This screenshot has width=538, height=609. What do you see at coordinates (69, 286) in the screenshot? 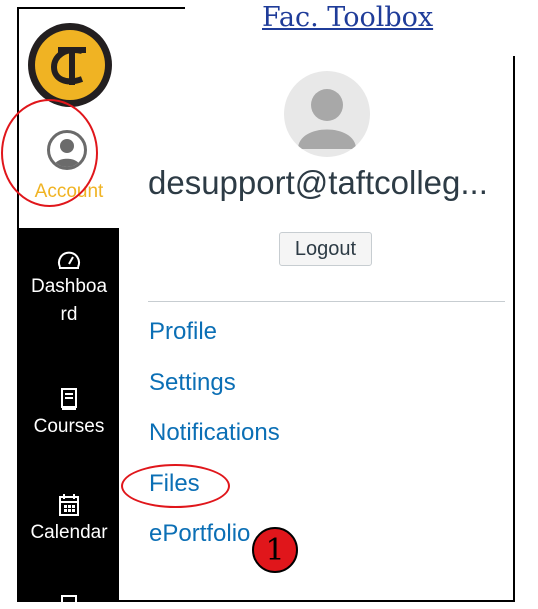
I see `sidebar-item-label: Dashboa` at bounding box center [69, 286].